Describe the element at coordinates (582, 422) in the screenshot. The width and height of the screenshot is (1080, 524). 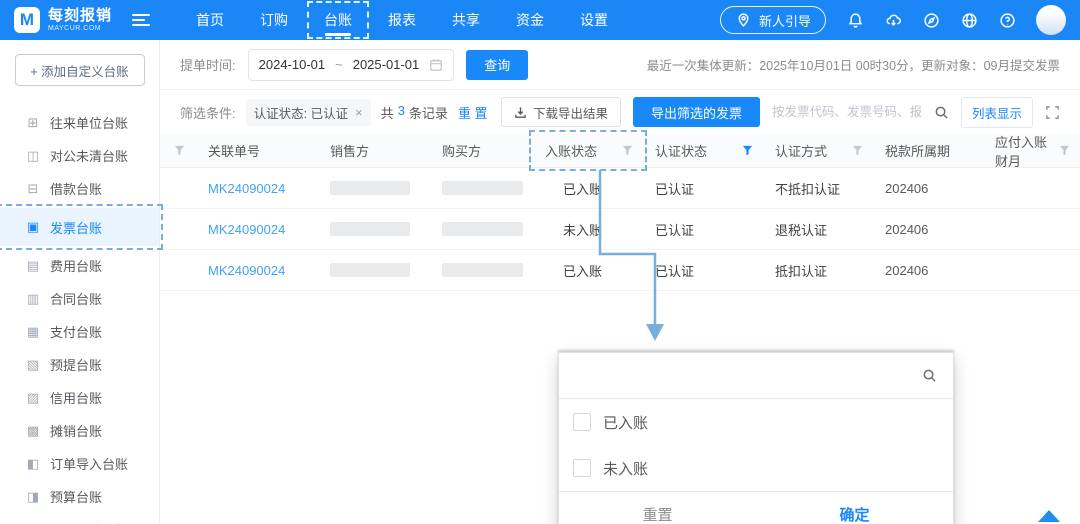
I see `checkbox-entered` at that location.